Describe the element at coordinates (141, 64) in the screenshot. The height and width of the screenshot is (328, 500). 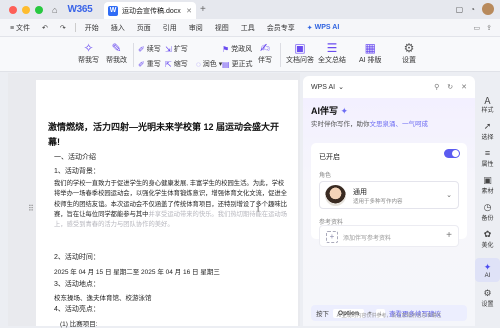
I see `rewrite-icon: ✐` at that location.